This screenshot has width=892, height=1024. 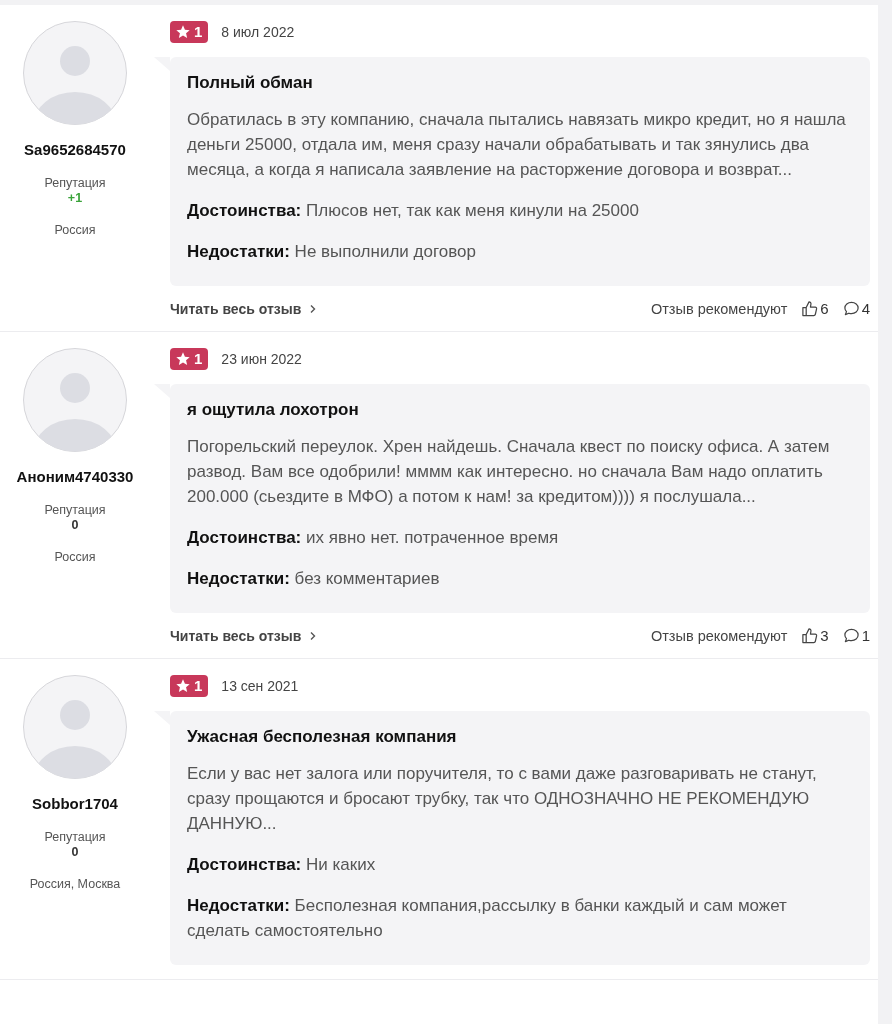 What do you see at coordinates (75, 803) in the screenshot?
I see `author-name: Sobbor1704` at bounding box center [75, 803].